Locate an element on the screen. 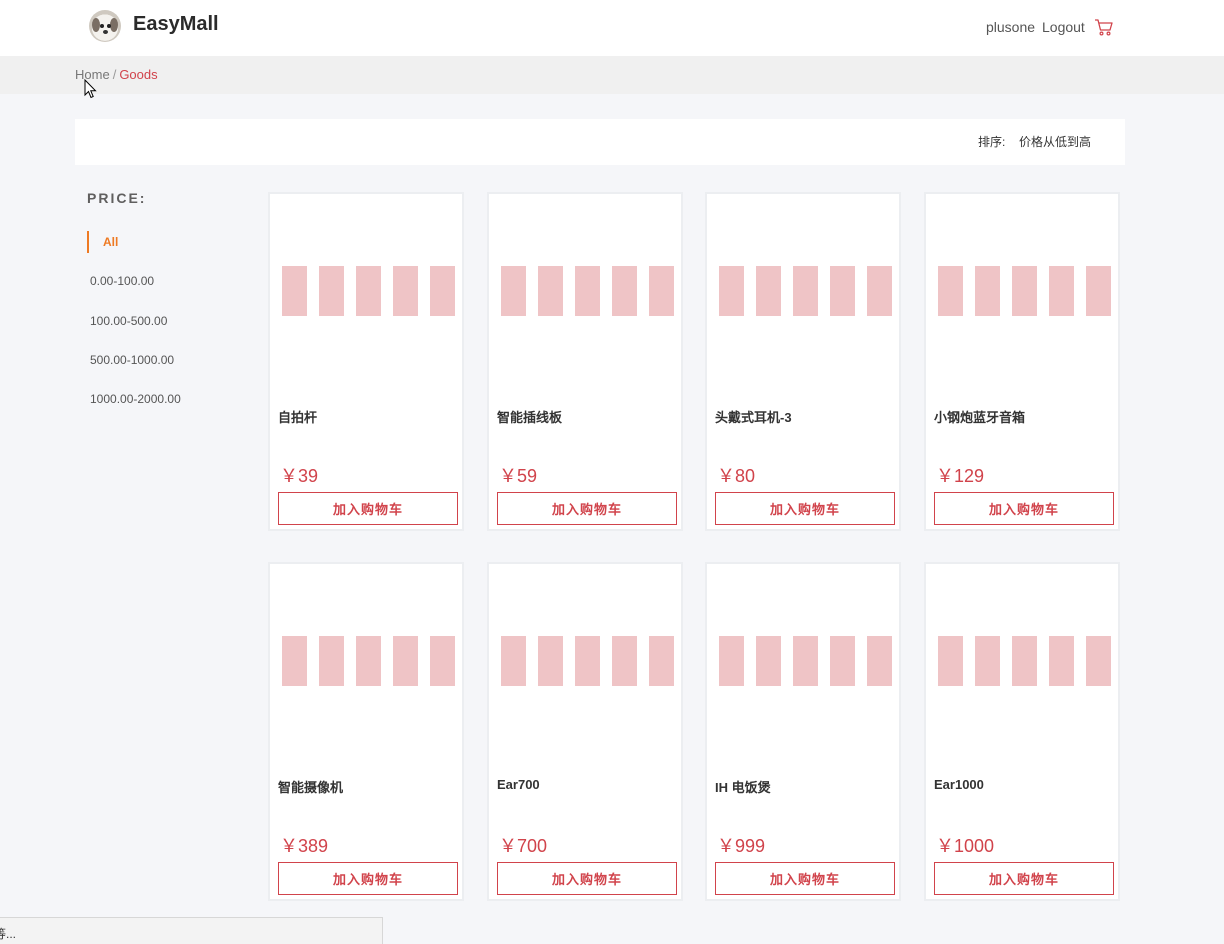 Image resolution: width=1224 pixels, height=944 pixels. product-card: Ear700 ￥700 加入购物车 is located at coordinates (585, 731).